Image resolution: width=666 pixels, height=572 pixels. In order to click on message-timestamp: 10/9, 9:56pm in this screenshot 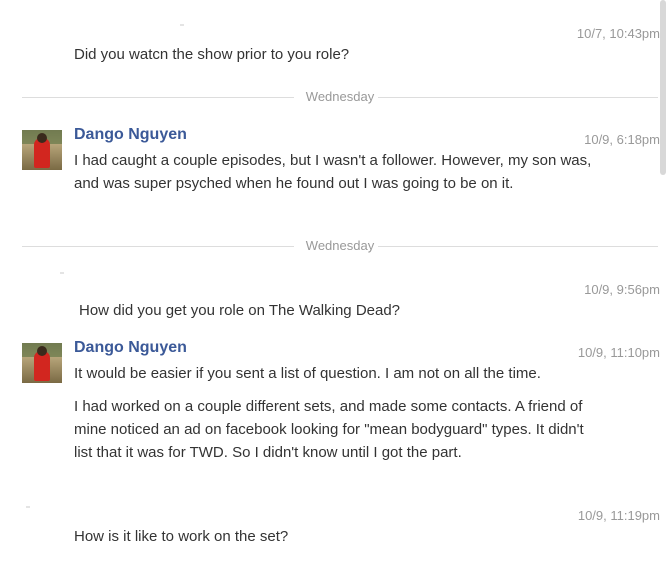, I will do `click(622, 289)`.